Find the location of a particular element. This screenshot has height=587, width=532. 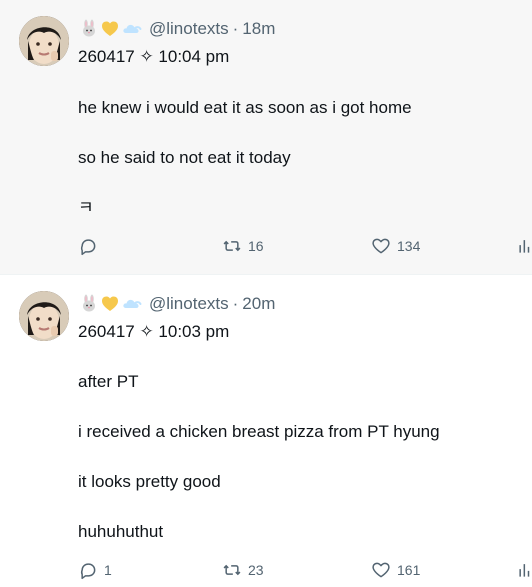

time-ago: 18m is located at coordinates (258, 29).